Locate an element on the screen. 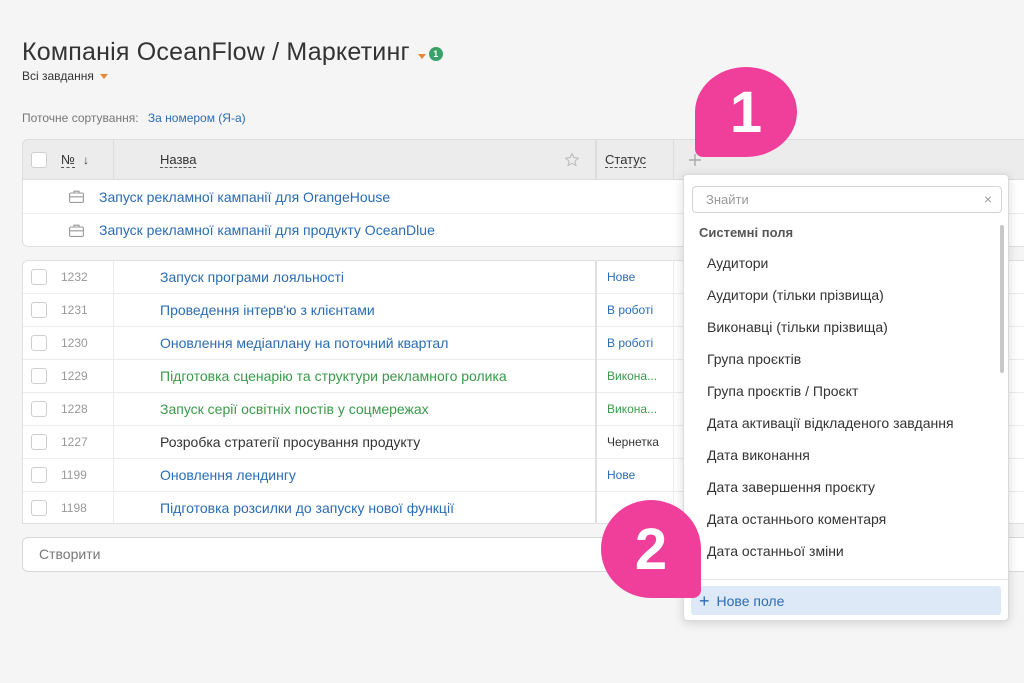 The image size is (1024, 683). task-number: 1231 is located at coordinates (74, 310).